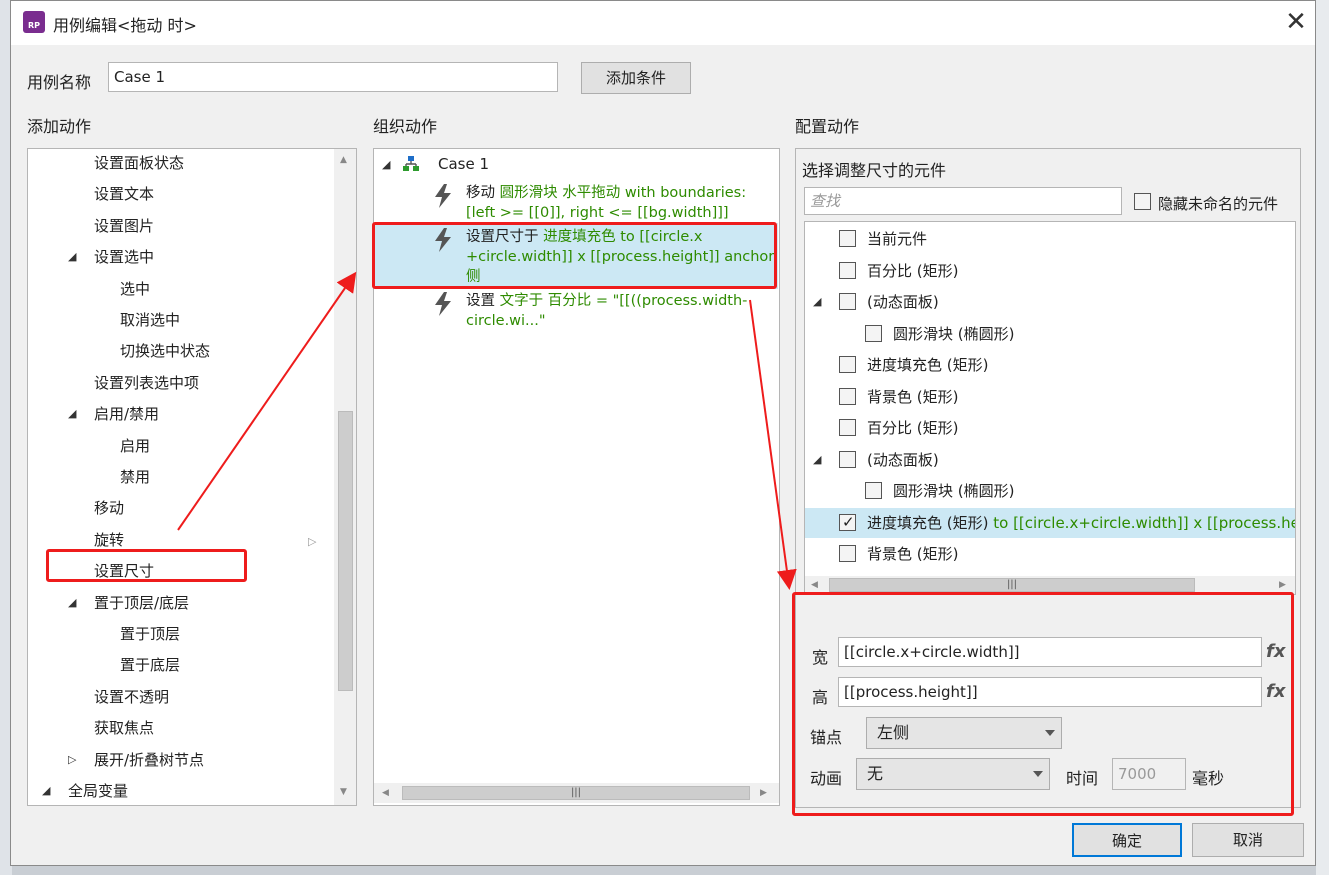 This screenshot has width=1329, height=875. What do you see at coordinates (574, 255) in the screenshot?
I see `highlight-set-size-action` at bounding box center [574, 255].